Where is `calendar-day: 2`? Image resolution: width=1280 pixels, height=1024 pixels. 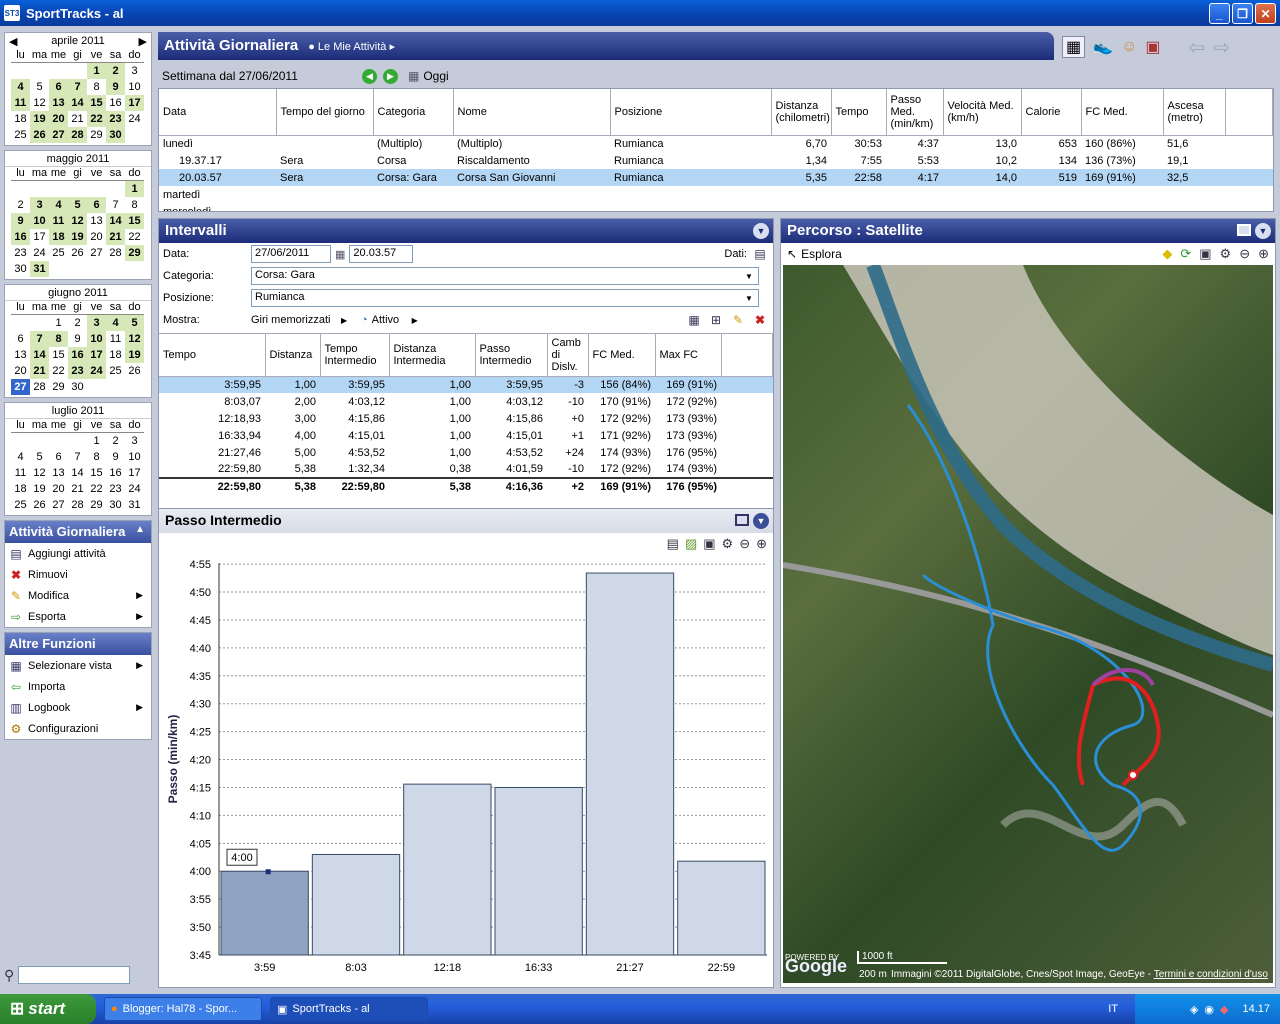 calendar-day: 2 is located at coordinates (20, 205).